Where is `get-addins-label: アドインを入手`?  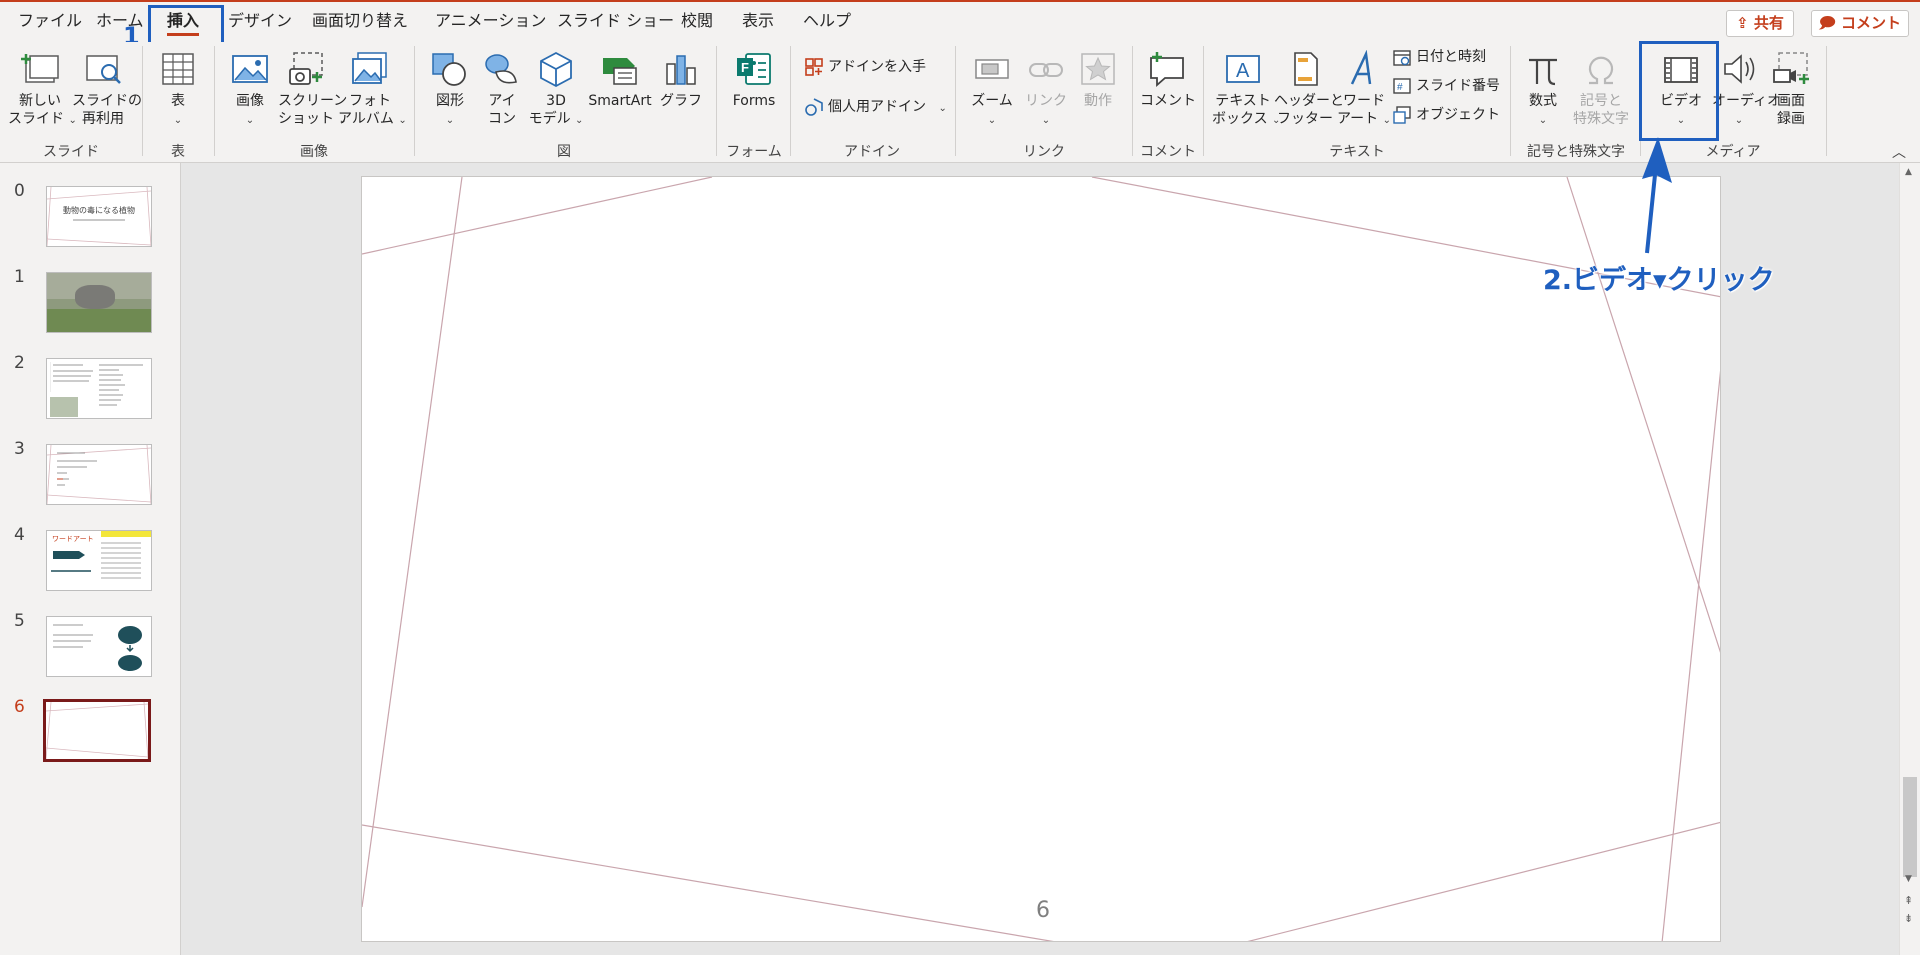
get-addins-label: アドインを入手 is located at coordinates (877, 67).